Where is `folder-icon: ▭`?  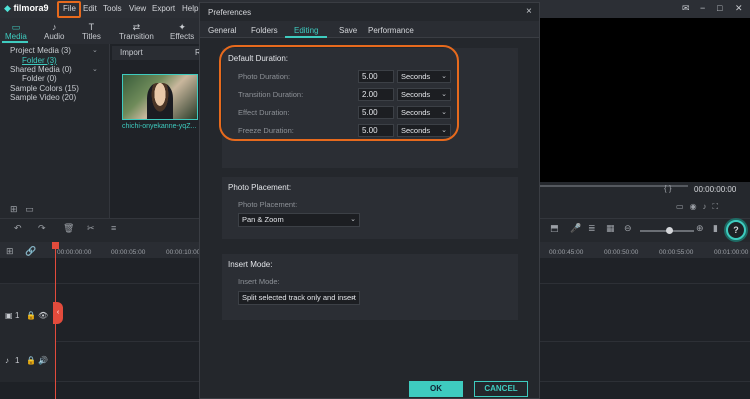
folder-icon: ▭ is located at coordinates (16, 27).